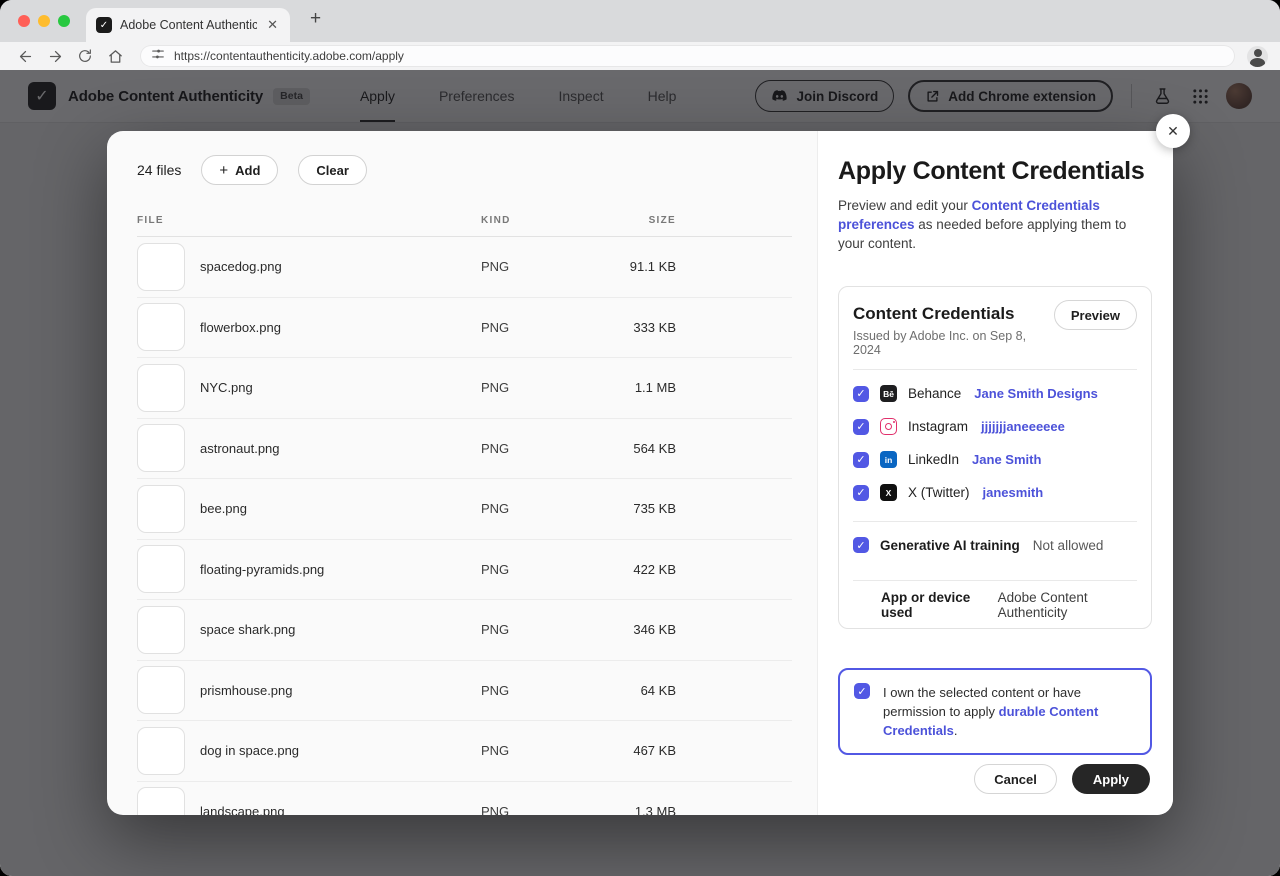  What do you see at coordinates (161, 327) in the screenshot?
I see `flower-box-thumbnail` at bounding box center [161, 327].